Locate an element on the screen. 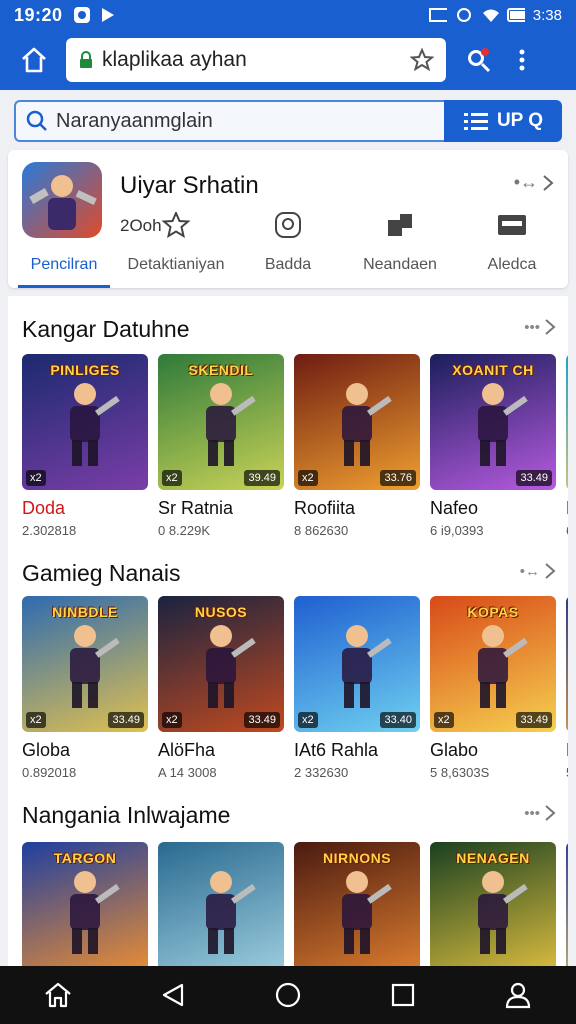 Image resolution: width=576 pixels, height=1024 pixels. game-tile: NINBDLE x2 33.49 Globa 0.892018 is located at coordinates (85, 688).